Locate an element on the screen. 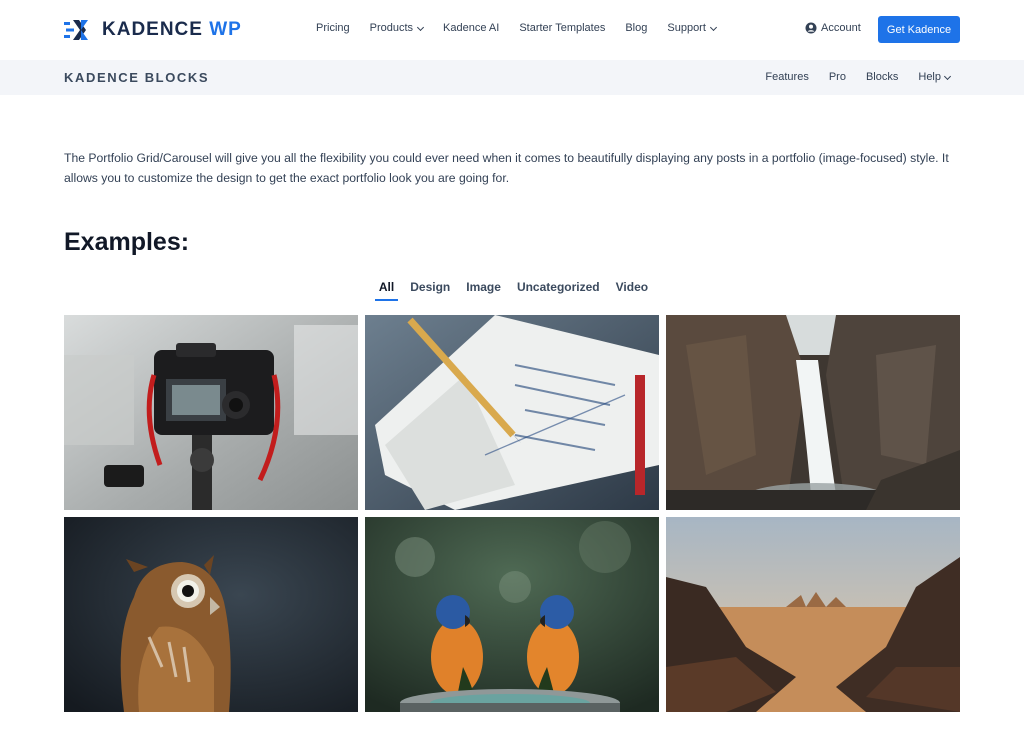 The width and height of the screenshot is (1024, 734). portfolio-filters: All Design Image Uncategorized Video is located at coordinates (512, 290).